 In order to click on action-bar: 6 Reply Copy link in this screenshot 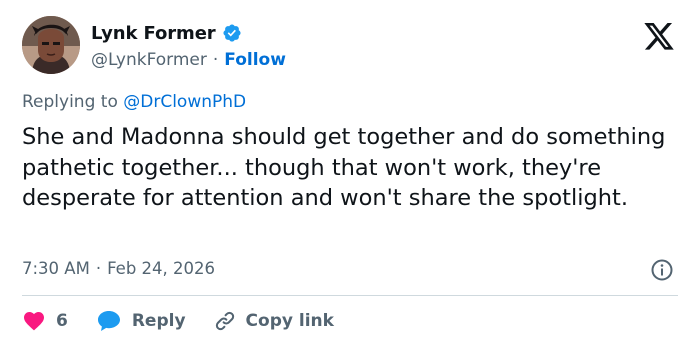, I will do `click(178, 321)`.